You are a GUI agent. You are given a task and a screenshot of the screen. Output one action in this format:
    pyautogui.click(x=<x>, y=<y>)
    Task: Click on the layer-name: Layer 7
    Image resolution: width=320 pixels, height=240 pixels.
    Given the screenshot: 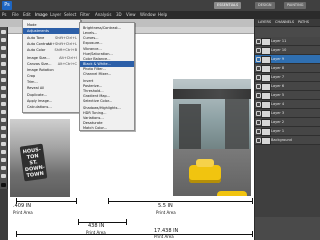 What is the action you would take?
    pyautogui.click(x=278, y=77)
    